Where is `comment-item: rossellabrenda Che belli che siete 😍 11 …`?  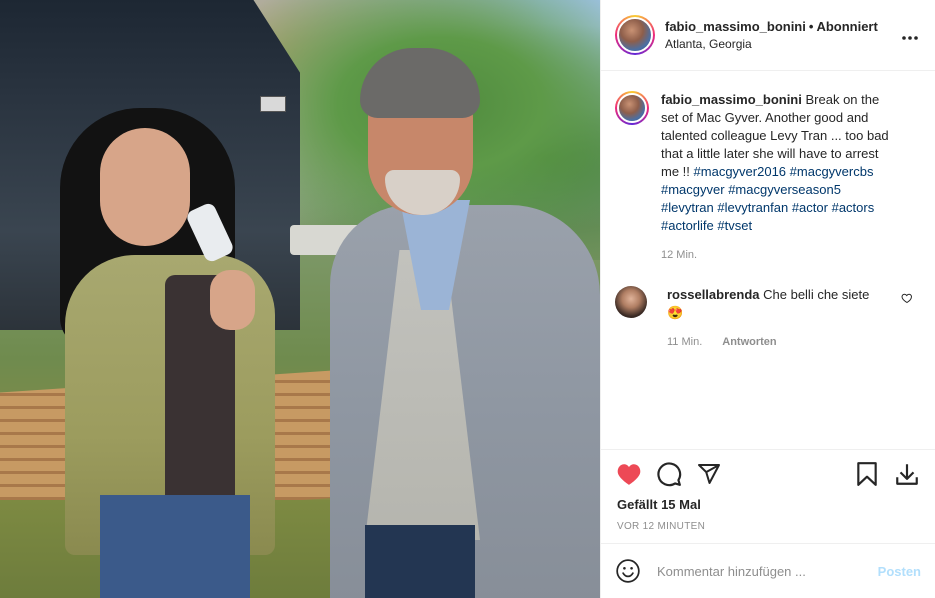
comment-item: rossellabrenda Che belli che siete 😍 11 … is located at coordinates (767, 318).